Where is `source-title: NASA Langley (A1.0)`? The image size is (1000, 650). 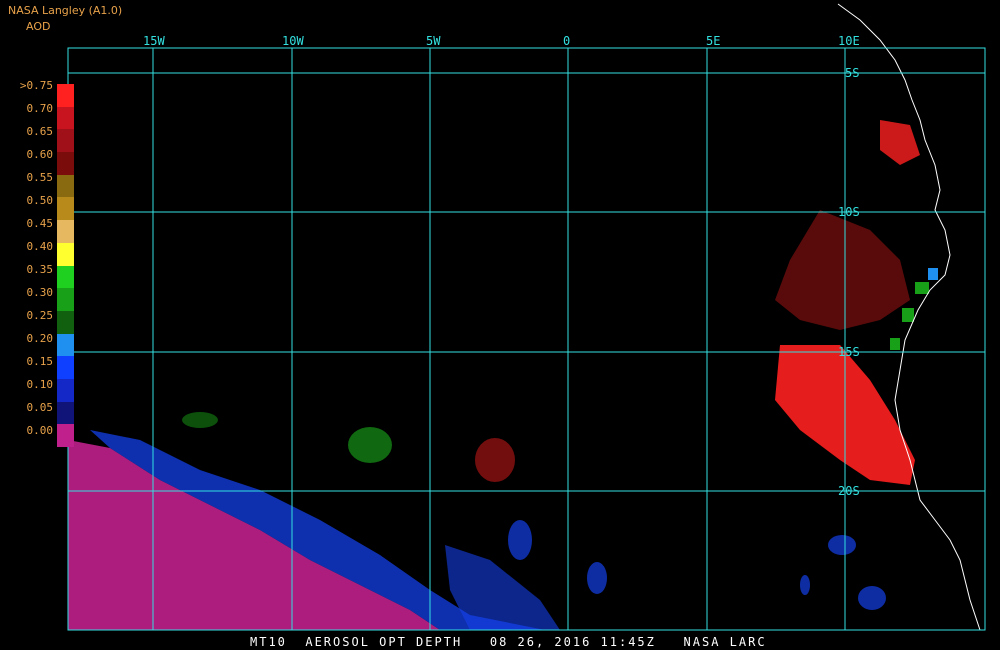 source-title: NASA Langley (A1.0) is located at coordinates (65, 10).